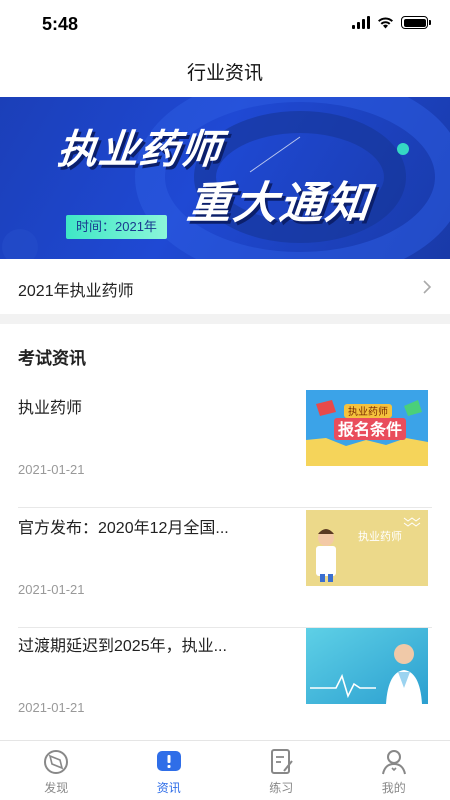 This screenshot has height=800, width=450. I want to click on news-thumbnail: 执业药师 报名条件, so click(367, 428).